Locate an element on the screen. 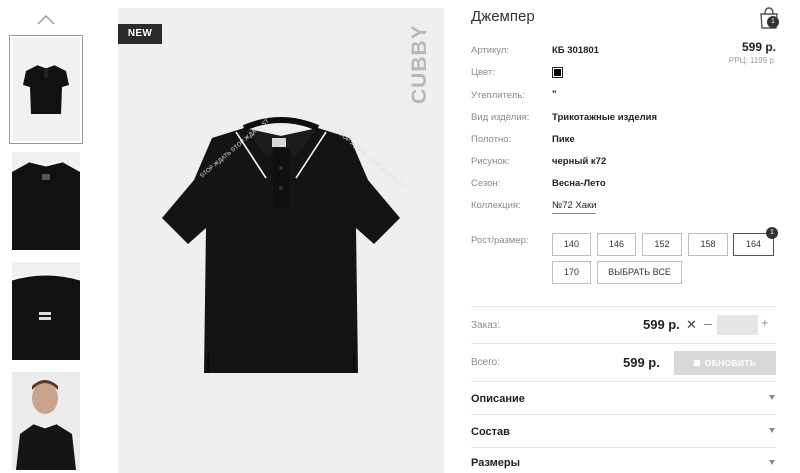  size-option-170: 170 is located at coordinates (571, 272).